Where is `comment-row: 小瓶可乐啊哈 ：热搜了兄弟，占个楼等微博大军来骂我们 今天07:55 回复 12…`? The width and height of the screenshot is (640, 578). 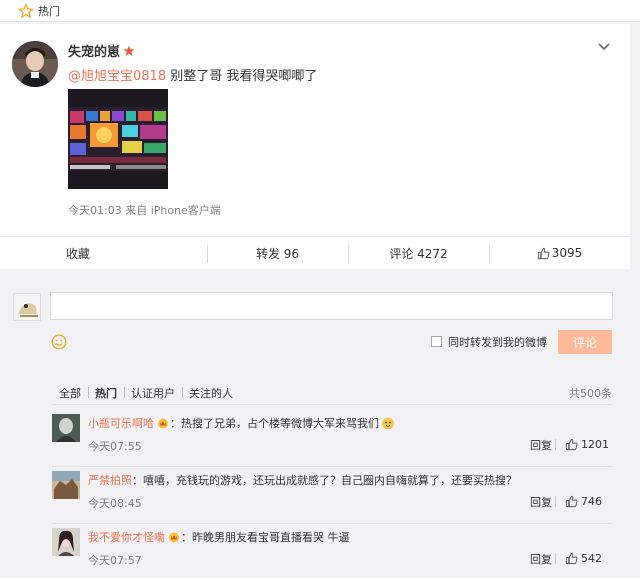 comment-row: 小瓶可乐啊哈 ：热搜了兄弟，占个楼等微博大军来骂我们 今天07:55 回复 12… is located at coordinates (332, 438).